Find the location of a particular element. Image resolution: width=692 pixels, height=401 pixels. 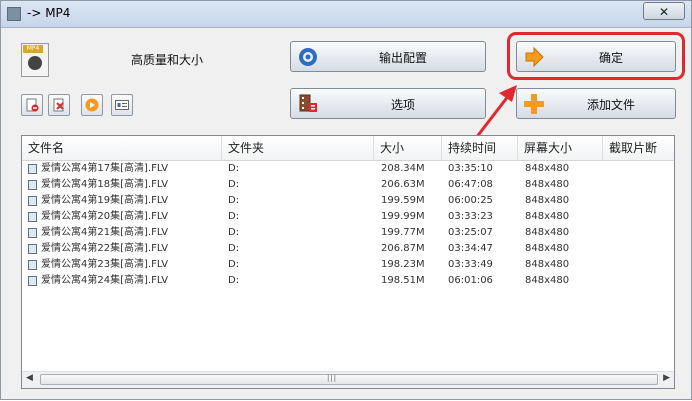

file-name: 爱情公寓4第21集[高清].FLV is located at coordinates (105, 232).